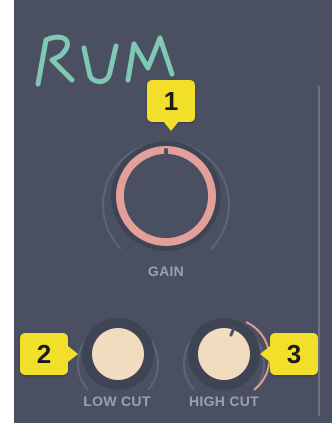  I want to click on gain-label: GAIN, so click(166, 271).